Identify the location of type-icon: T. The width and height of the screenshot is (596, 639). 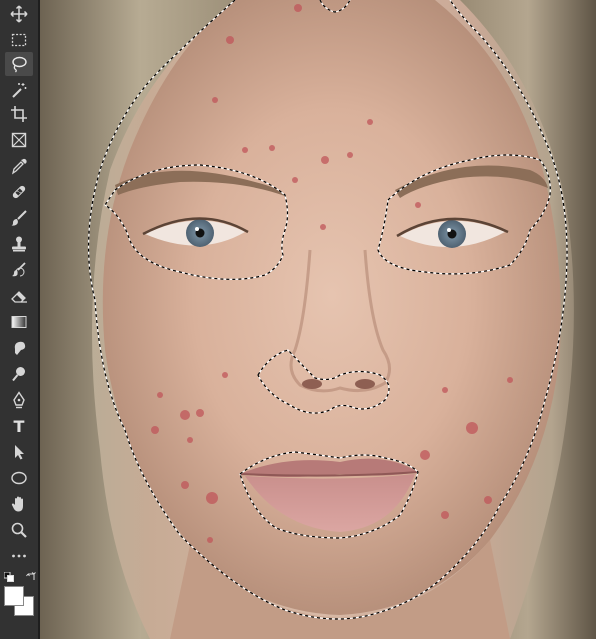
(19, 426).